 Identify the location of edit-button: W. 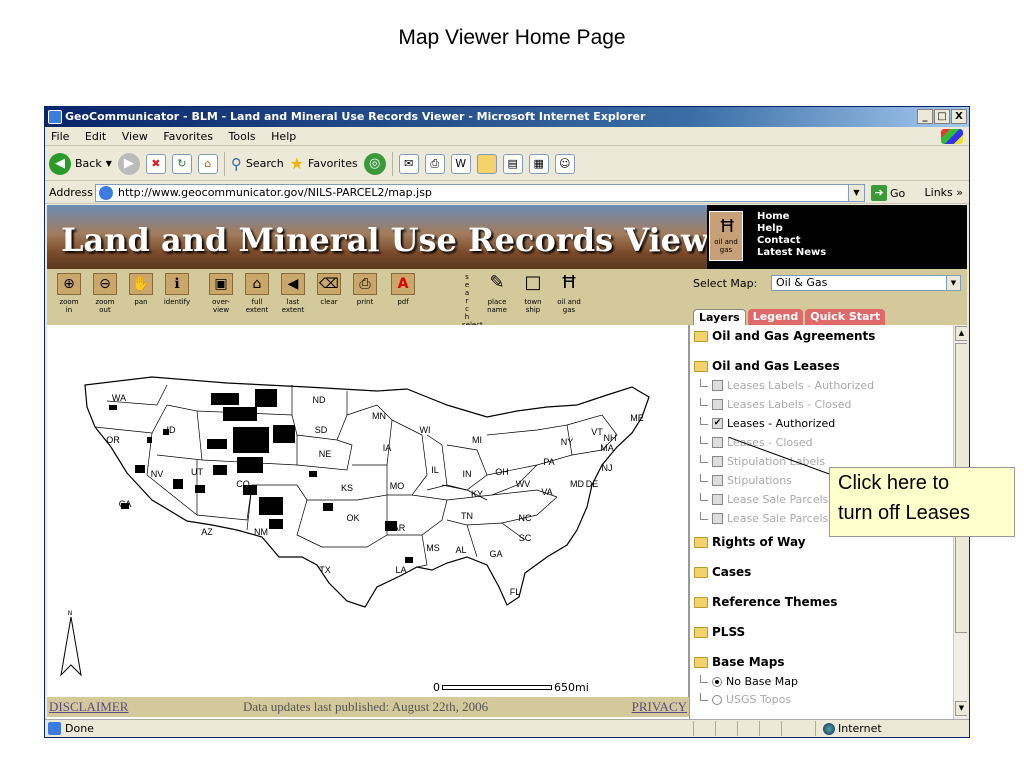
(460, 163).